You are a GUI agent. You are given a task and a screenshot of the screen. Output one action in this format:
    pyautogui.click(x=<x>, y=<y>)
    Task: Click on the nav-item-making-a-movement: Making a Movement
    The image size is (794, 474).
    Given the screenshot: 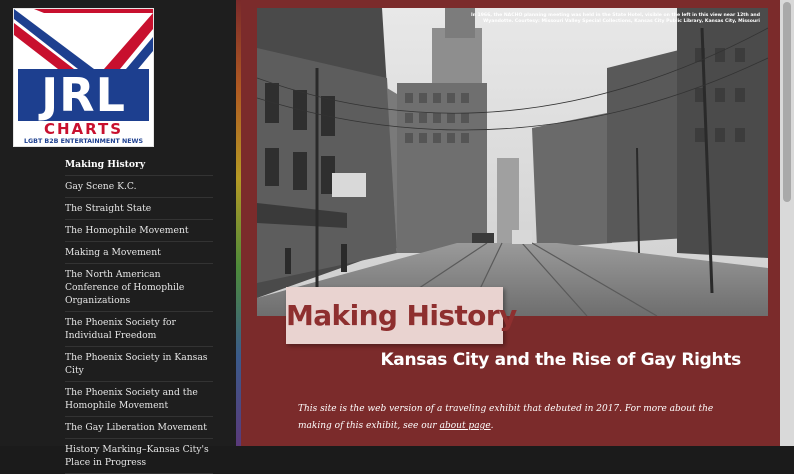 What is the action you would take?
    pyautogui.click(x=139, y=253)
    